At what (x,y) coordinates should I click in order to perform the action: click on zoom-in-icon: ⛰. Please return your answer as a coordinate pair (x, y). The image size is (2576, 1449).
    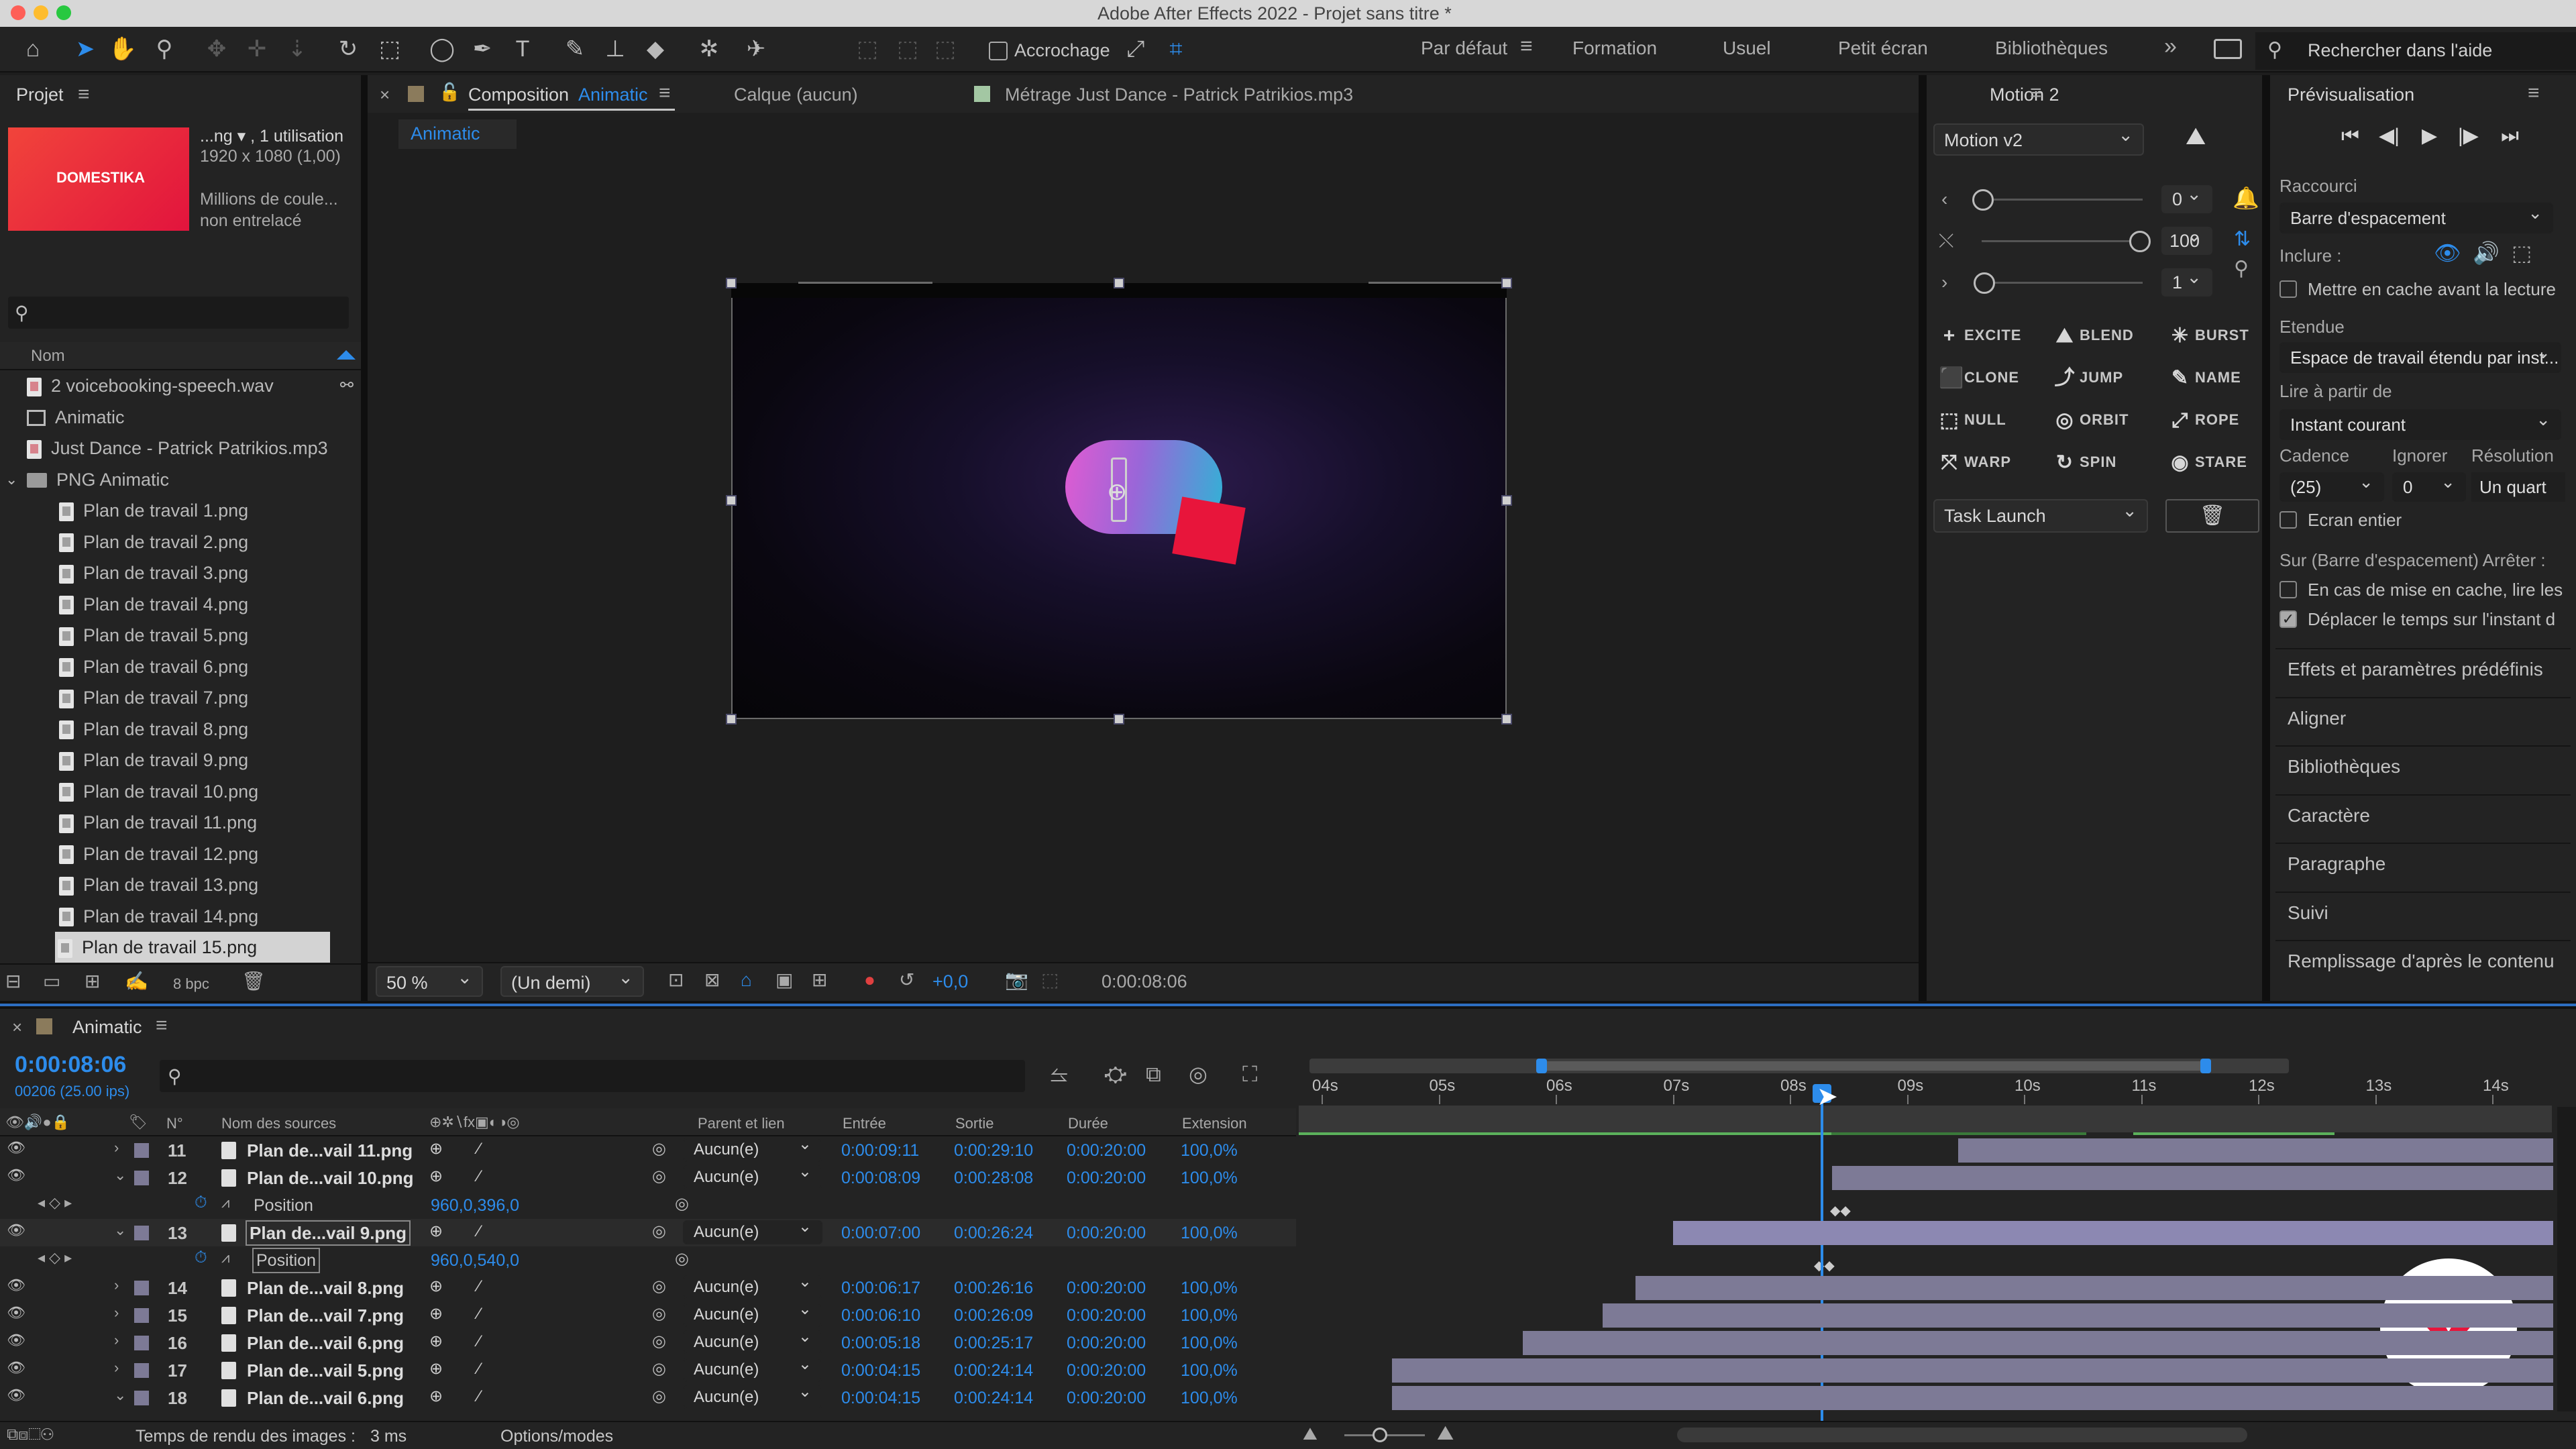
    Looking at the image, I should click on (1445, 1433).